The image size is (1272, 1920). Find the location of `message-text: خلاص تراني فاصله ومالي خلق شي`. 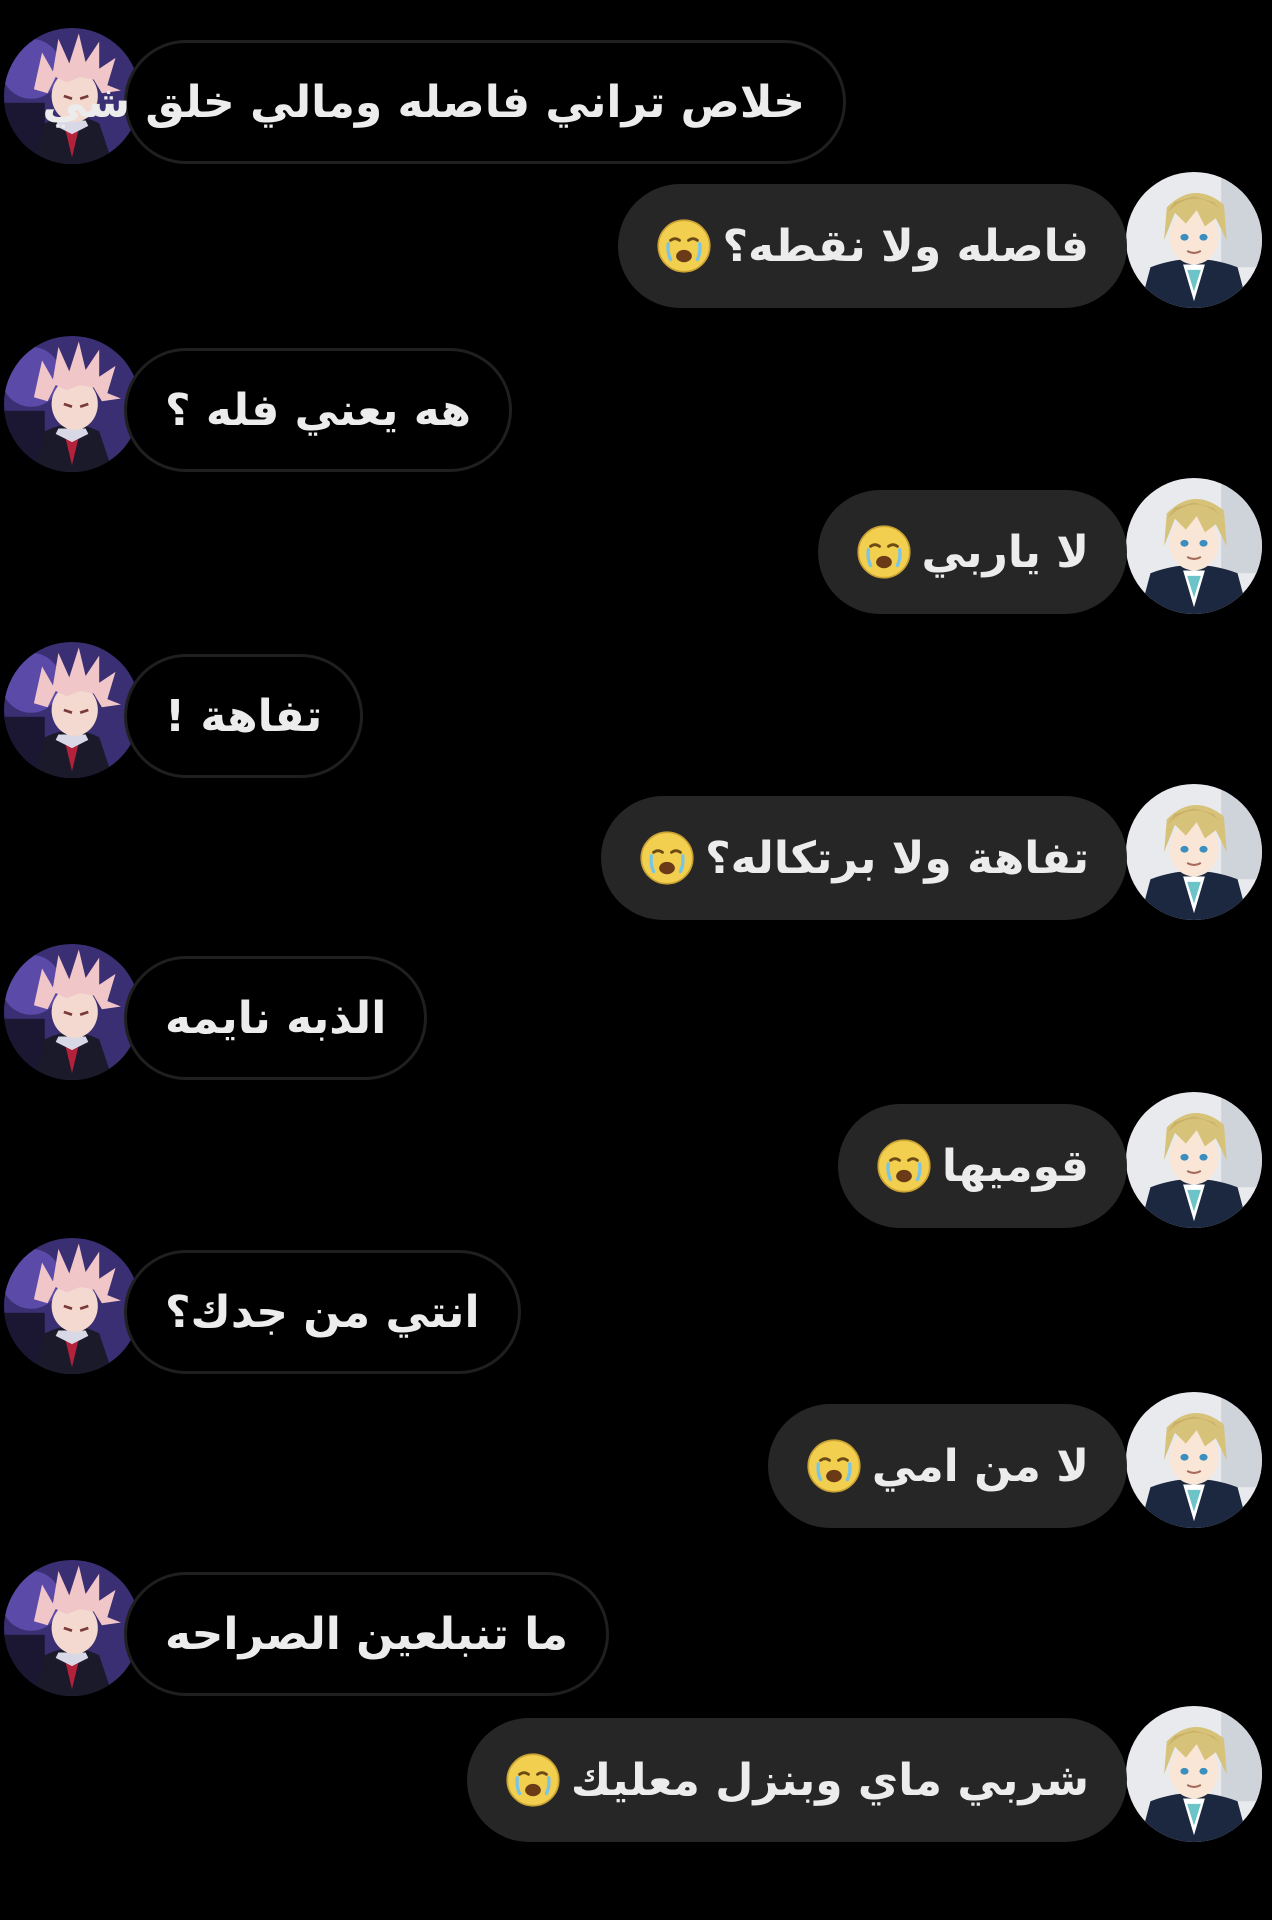

message-text: خلاص تراني فاصله ومالي خلق شي is located at coordinates (423, 102).